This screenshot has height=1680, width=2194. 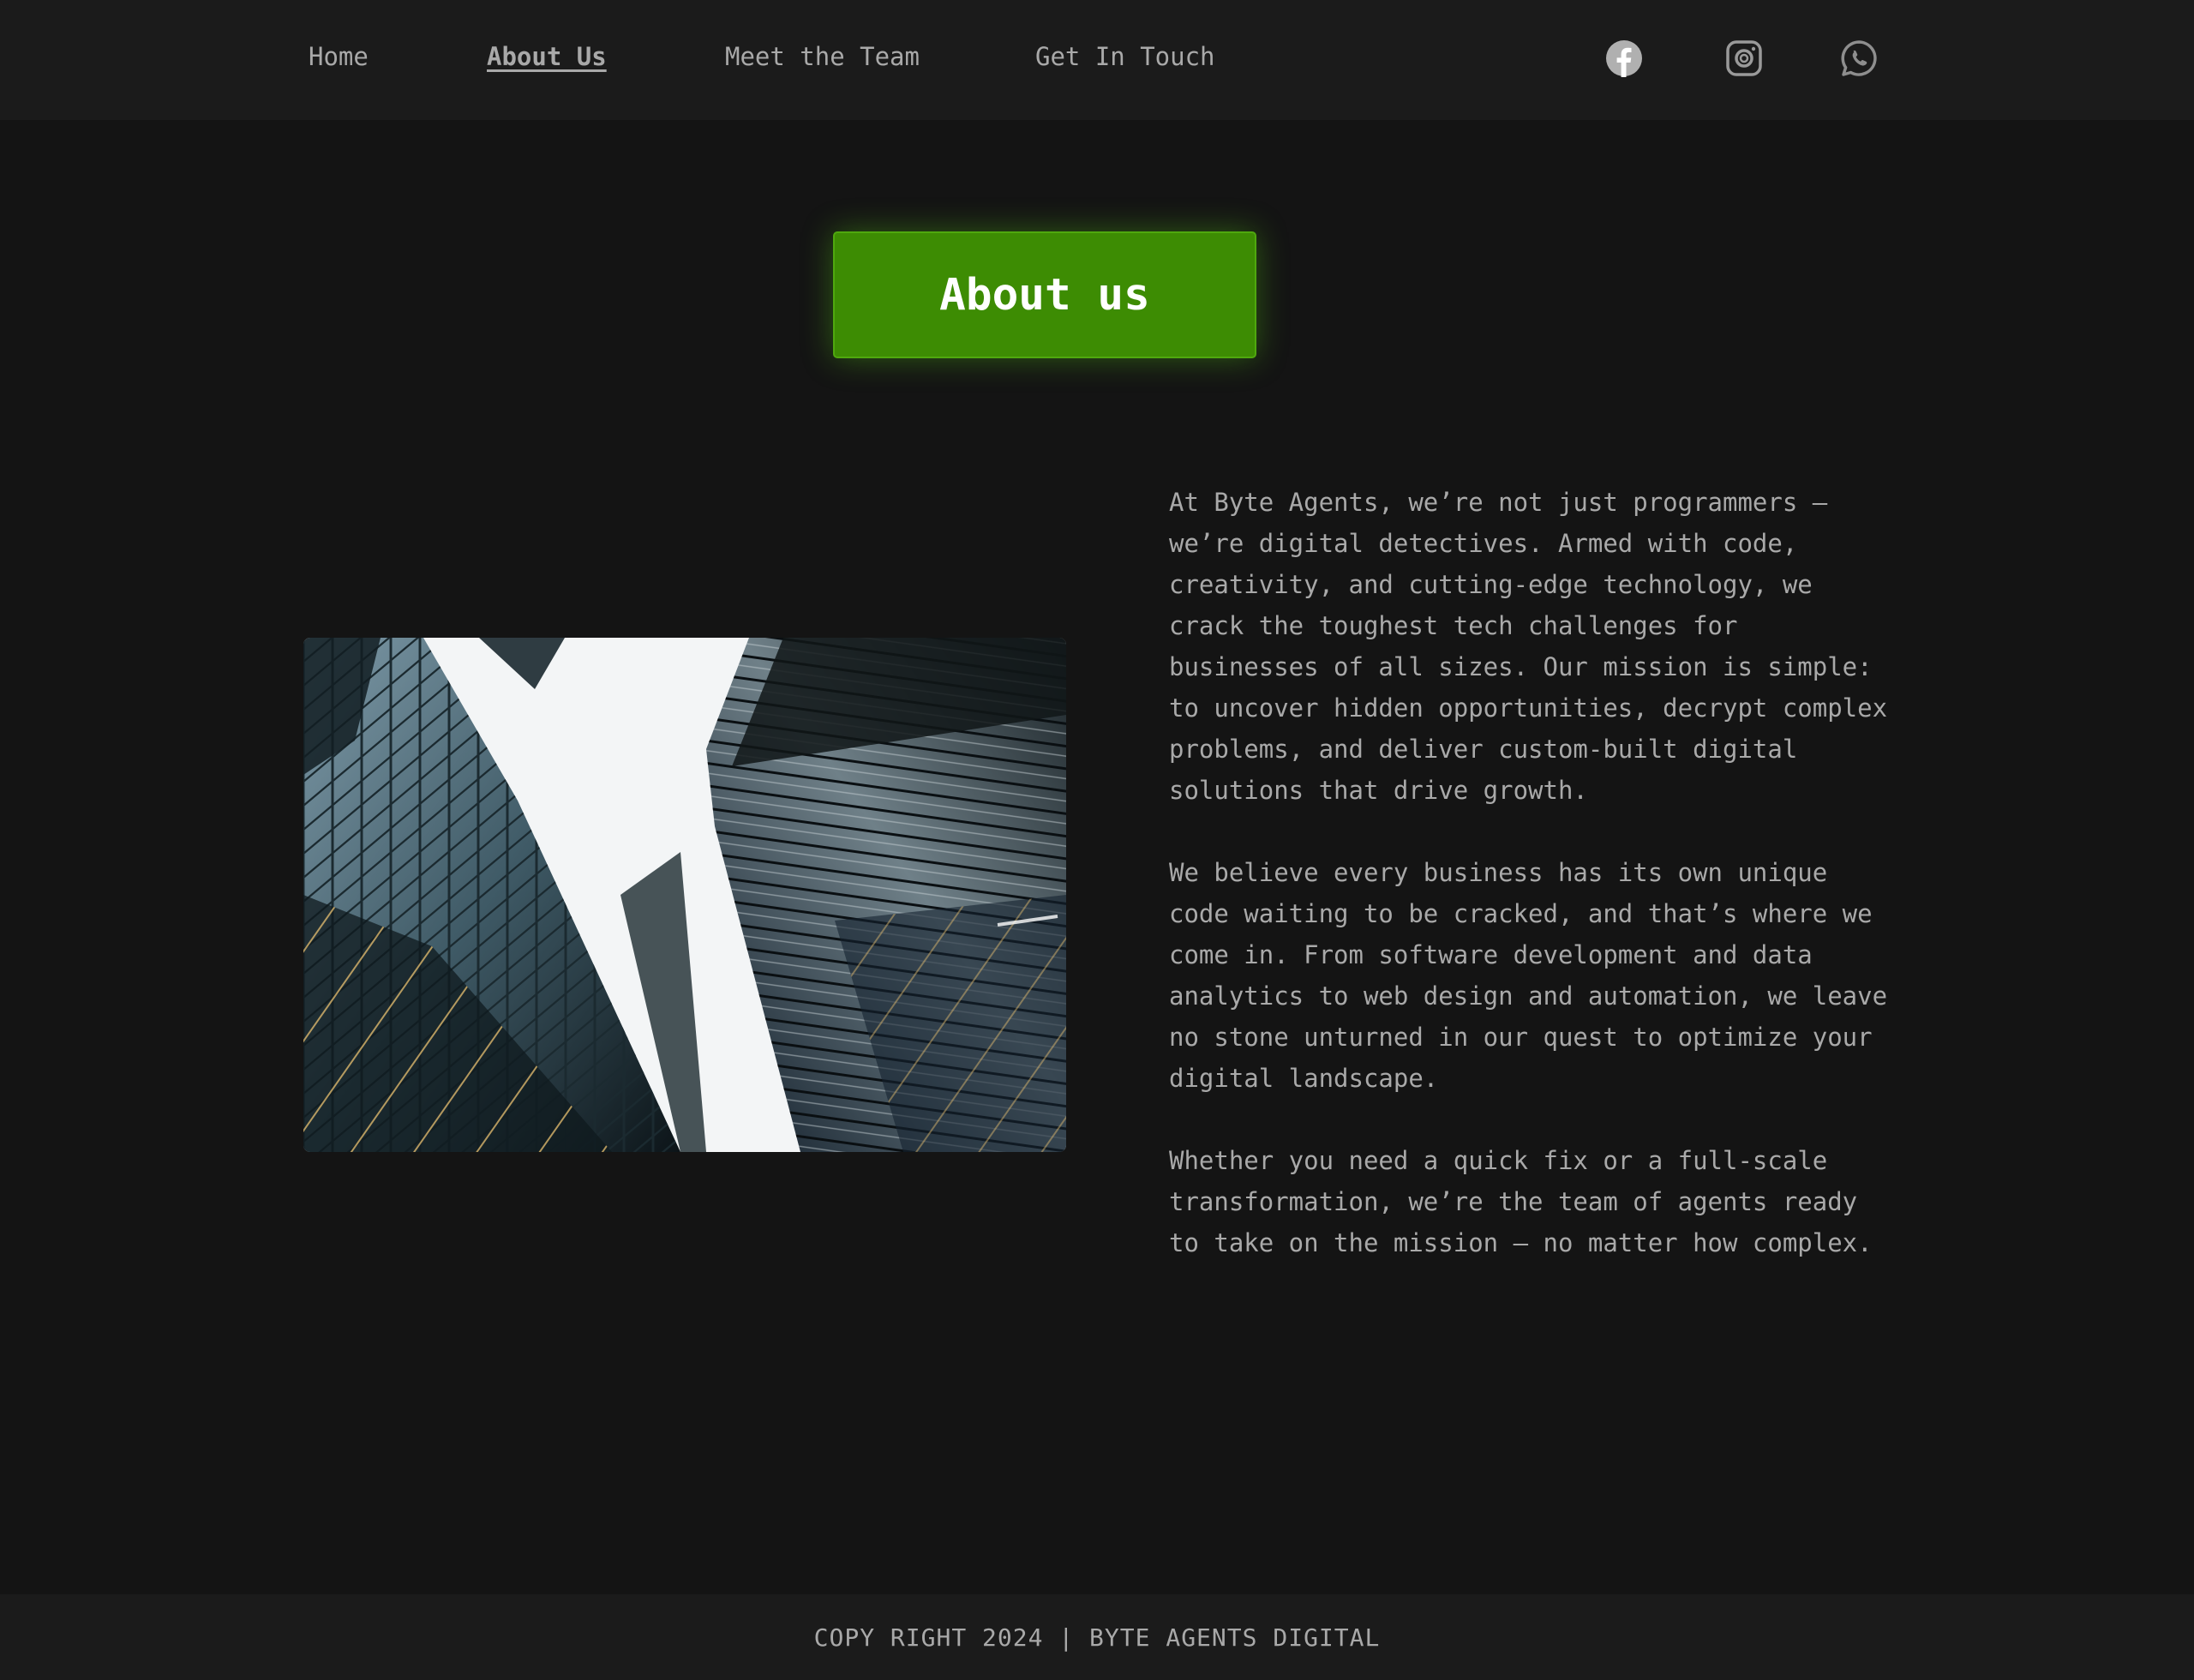 I want to click on top-navigation: Home About Us Meet the Team Get In Touch, so click(x=1097, y=60).